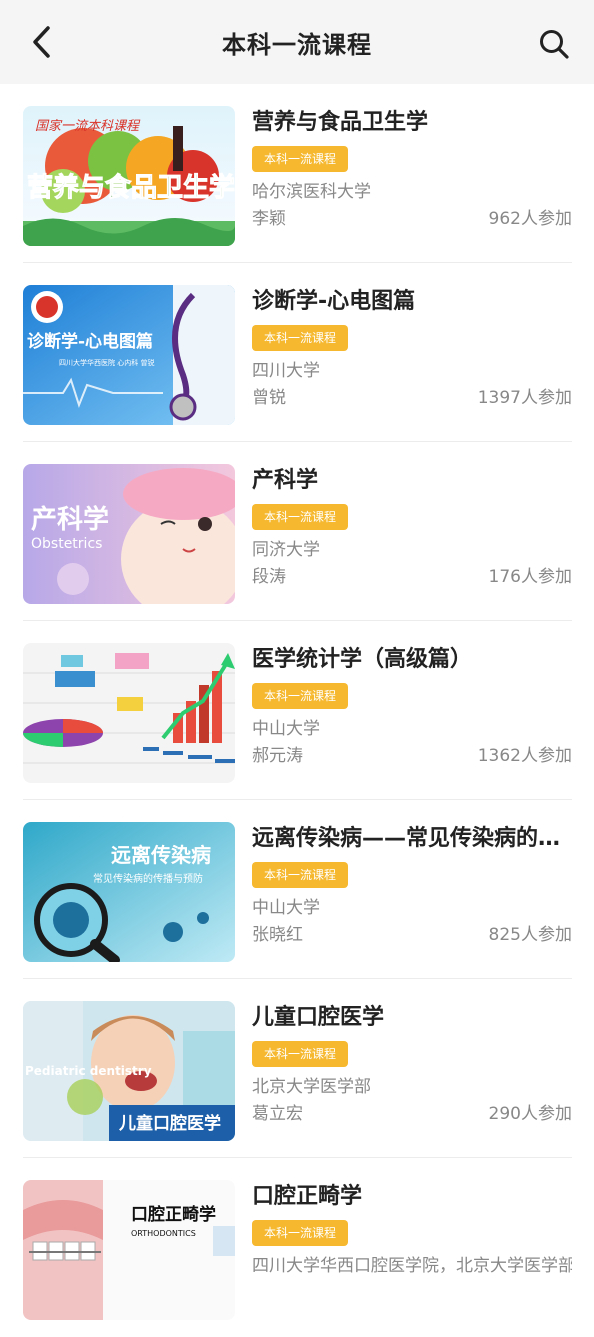 The width and height of the screenshot is (594, 1337). I want to click on back-button, so click(42, 42).